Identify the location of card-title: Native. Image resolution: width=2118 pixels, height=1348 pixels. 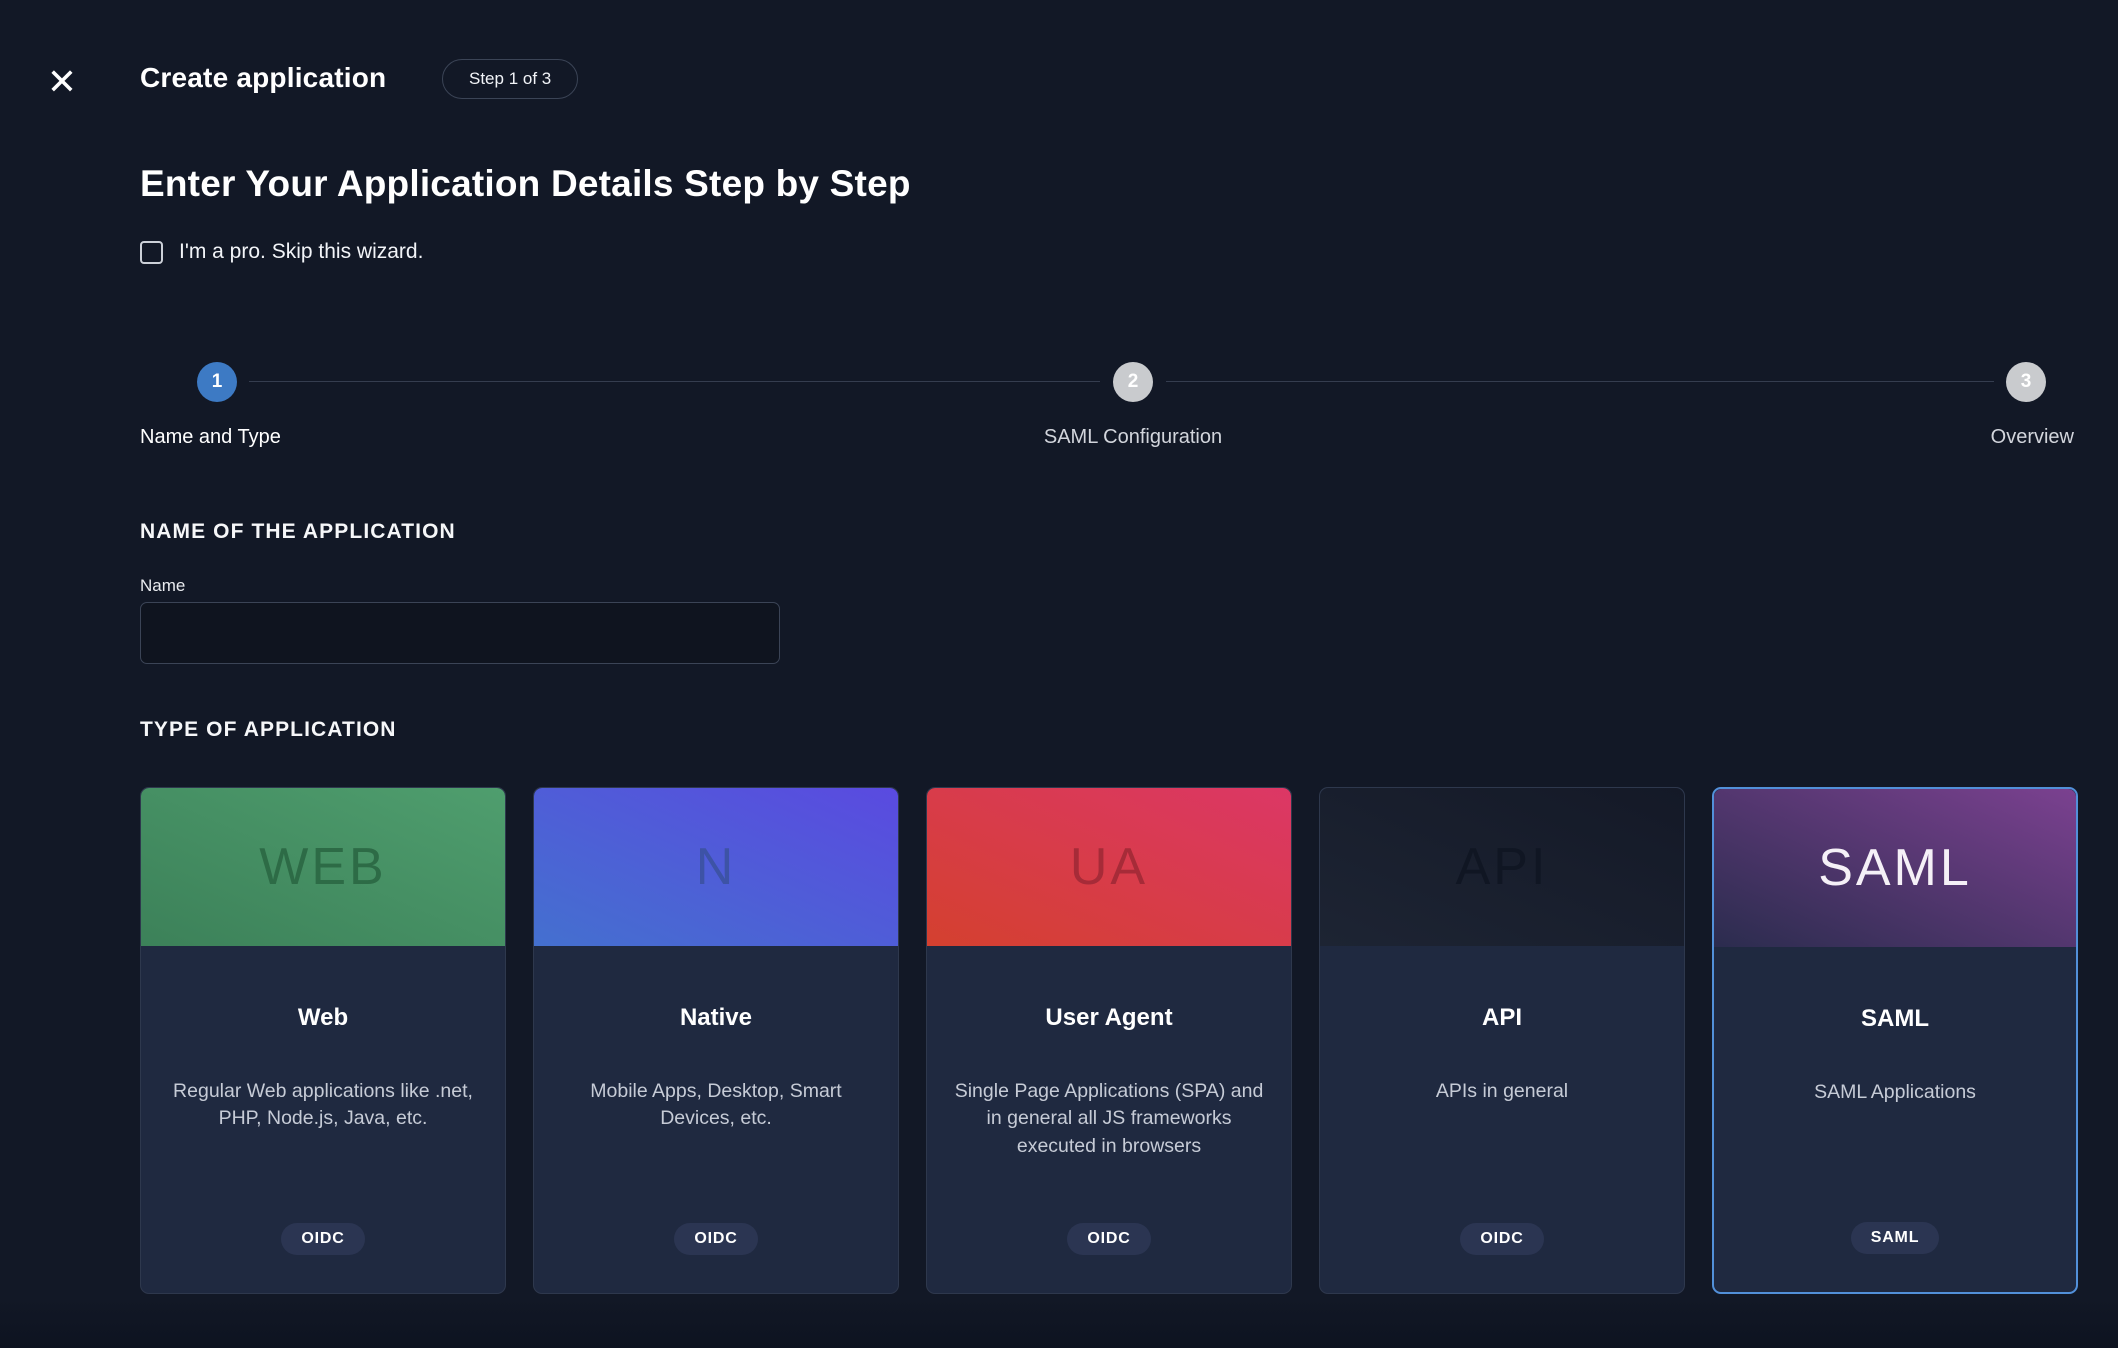
(716, 1017).